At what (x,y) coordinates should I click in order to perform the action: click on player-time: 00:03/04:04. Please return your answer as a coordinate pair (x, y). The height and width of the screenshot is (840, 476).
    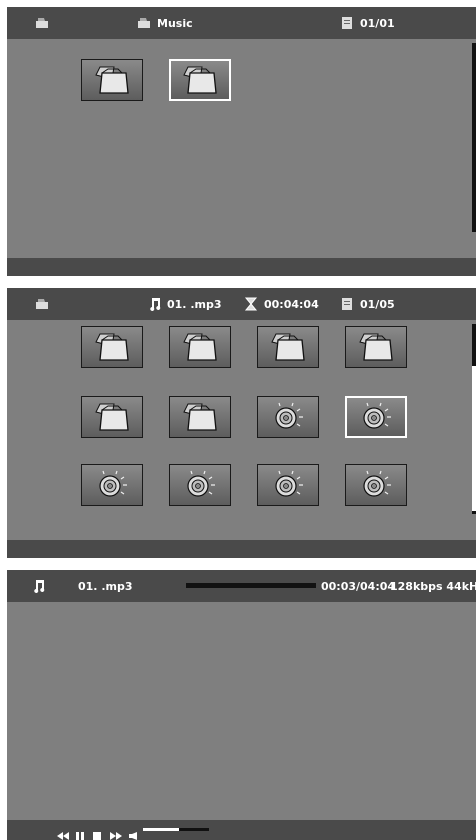
    Looking at the image, I should click on (358, 586).